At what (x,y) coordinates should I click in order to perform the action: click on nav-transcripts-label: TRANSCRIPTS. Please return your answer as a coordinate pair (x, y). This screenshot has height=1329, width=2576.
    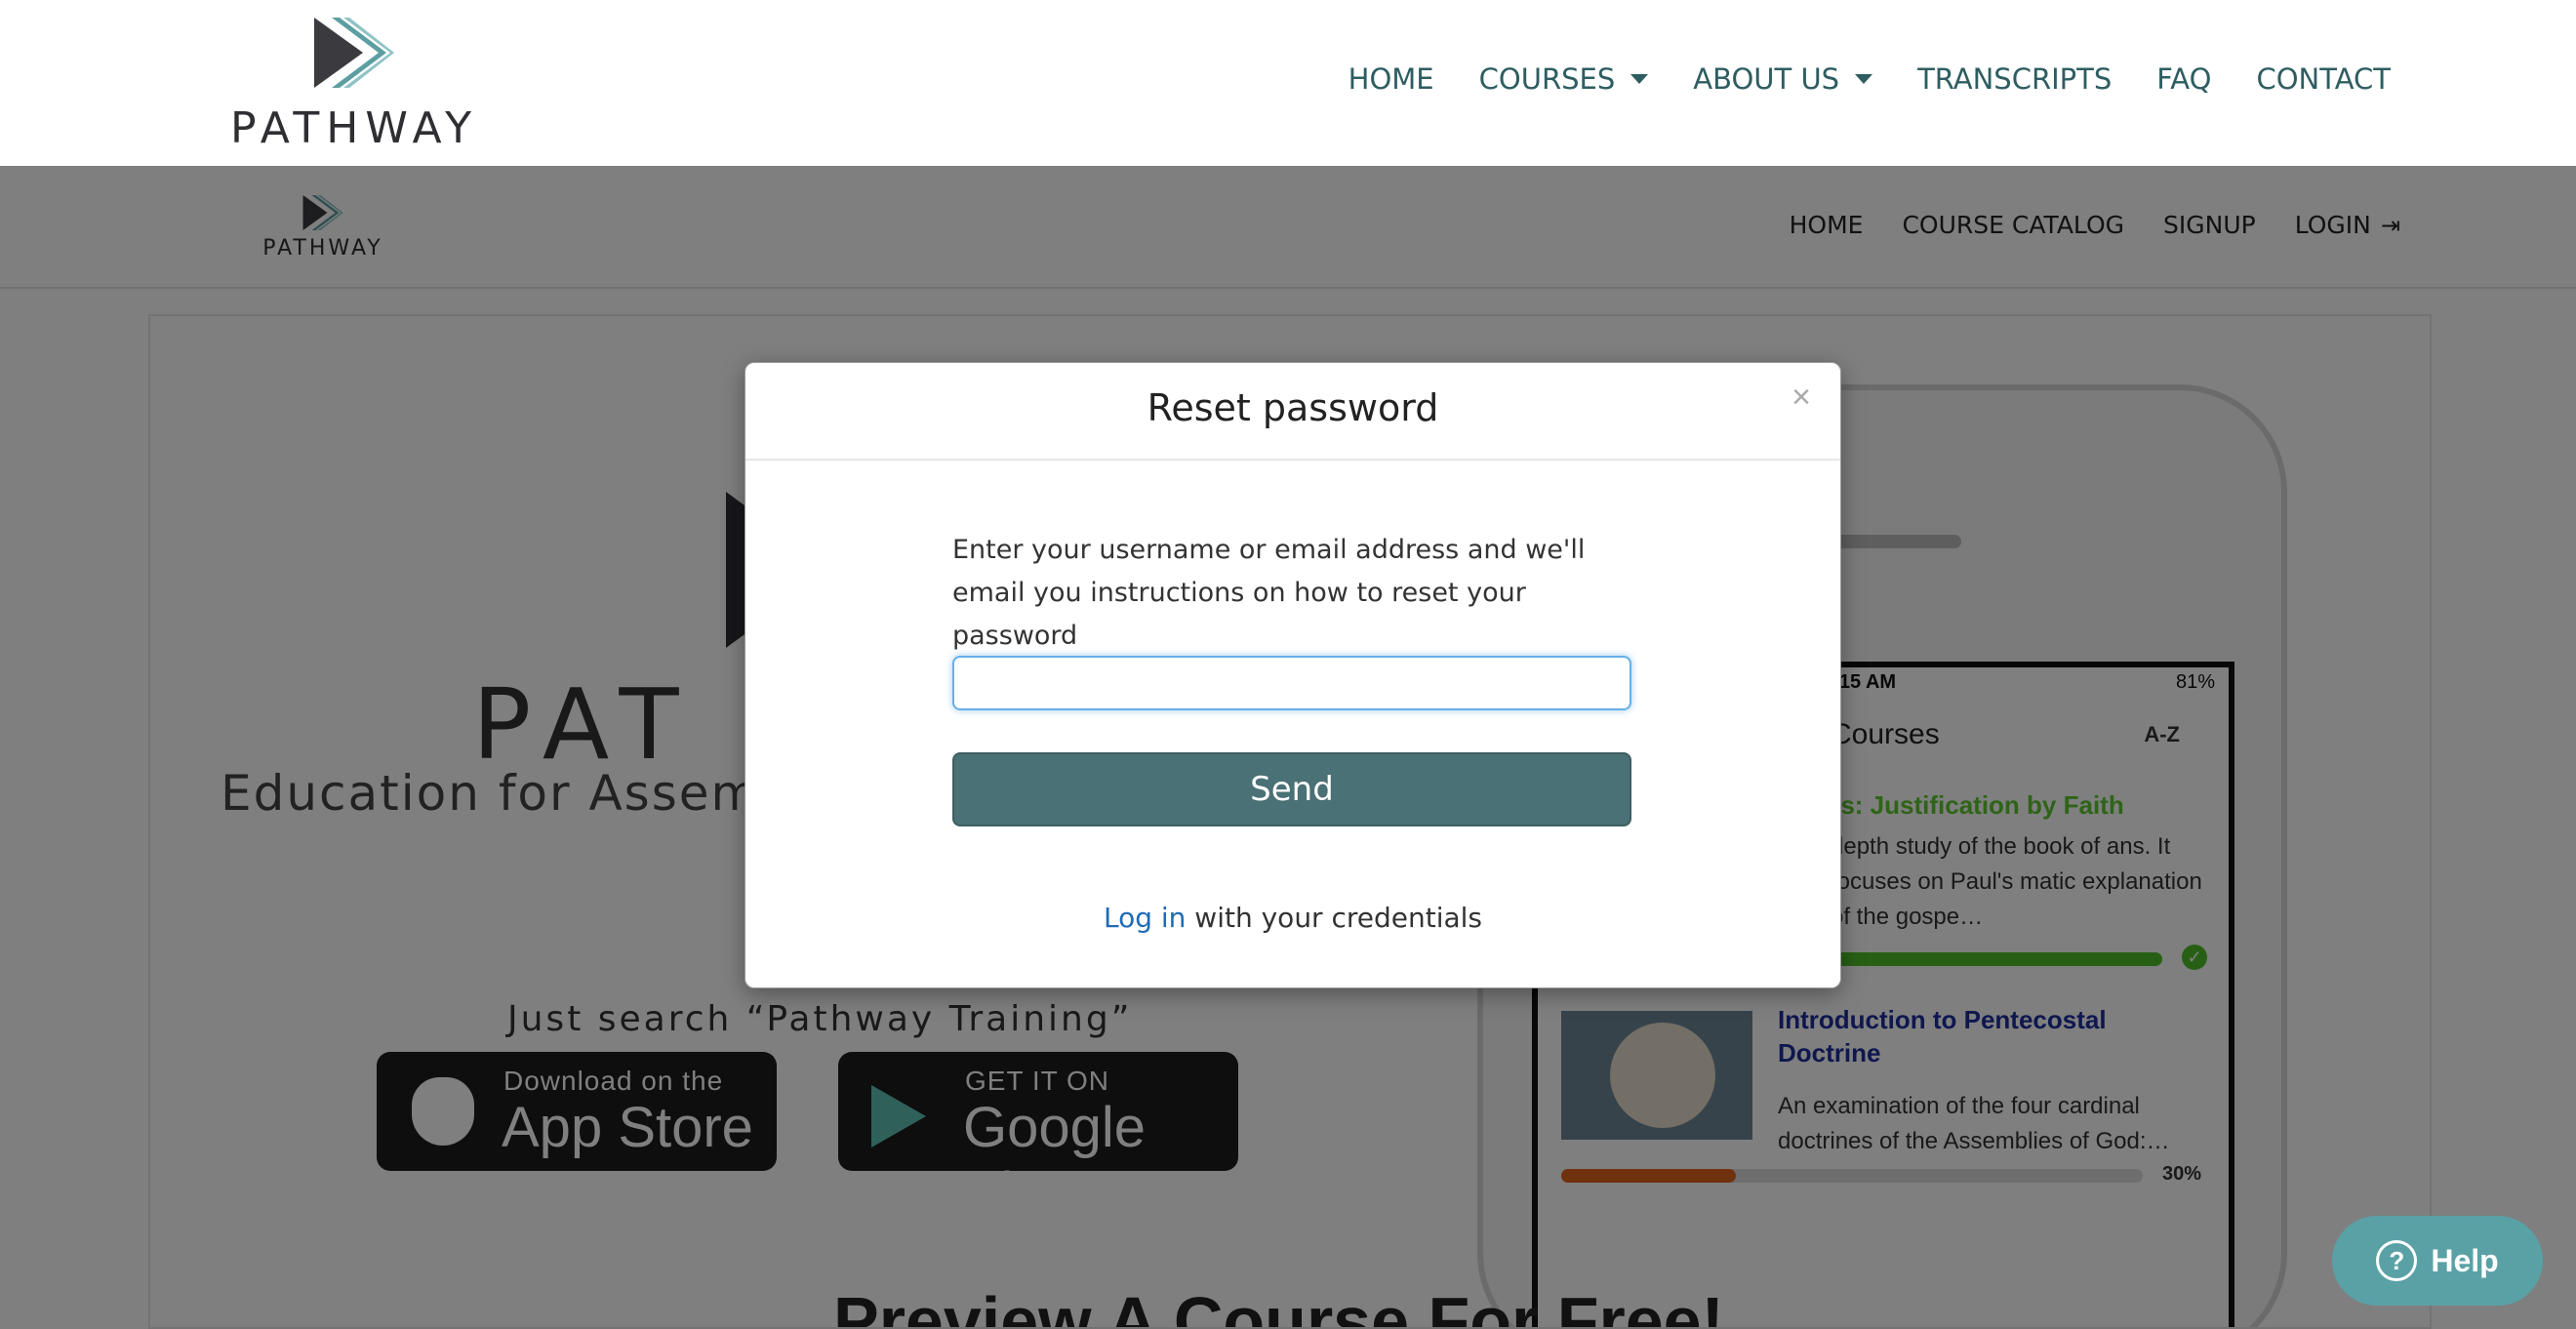
    Looking at the image, I should click on (2015, 79).